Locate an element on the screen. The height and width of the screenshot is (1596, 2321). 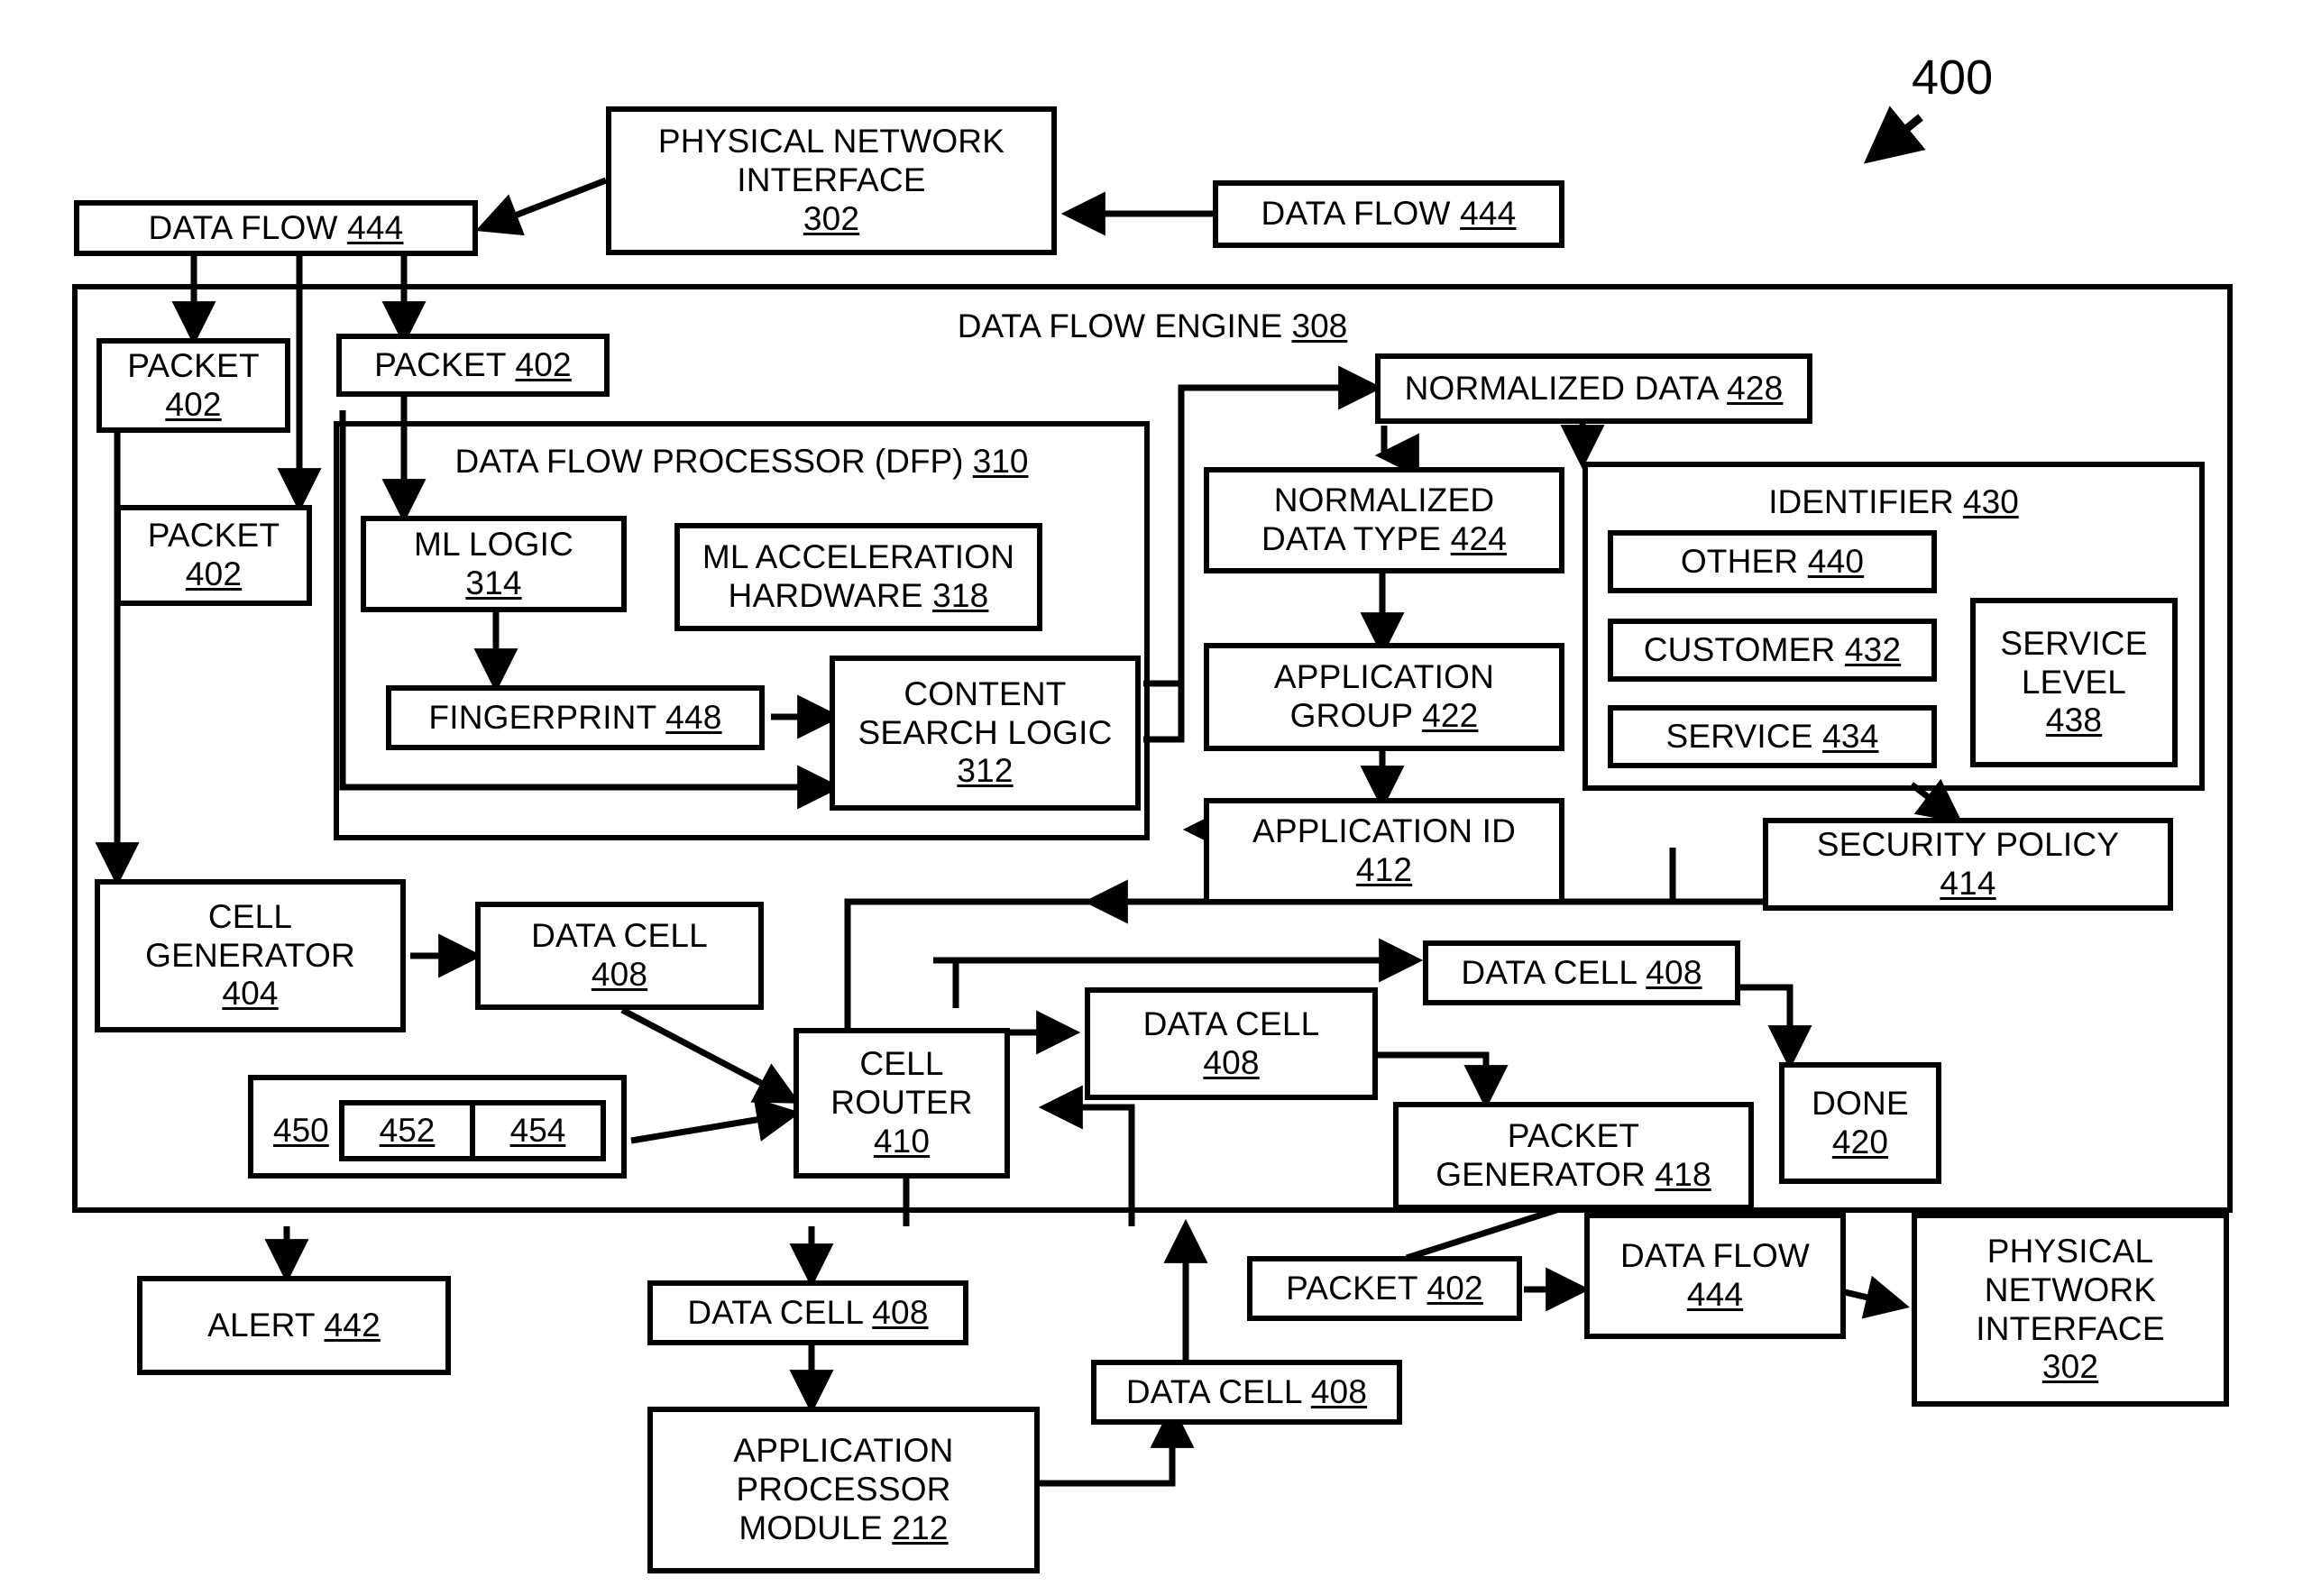
block-data-cell-upper-right: DATA CELL 408 is located at coordinates (1581, 973).